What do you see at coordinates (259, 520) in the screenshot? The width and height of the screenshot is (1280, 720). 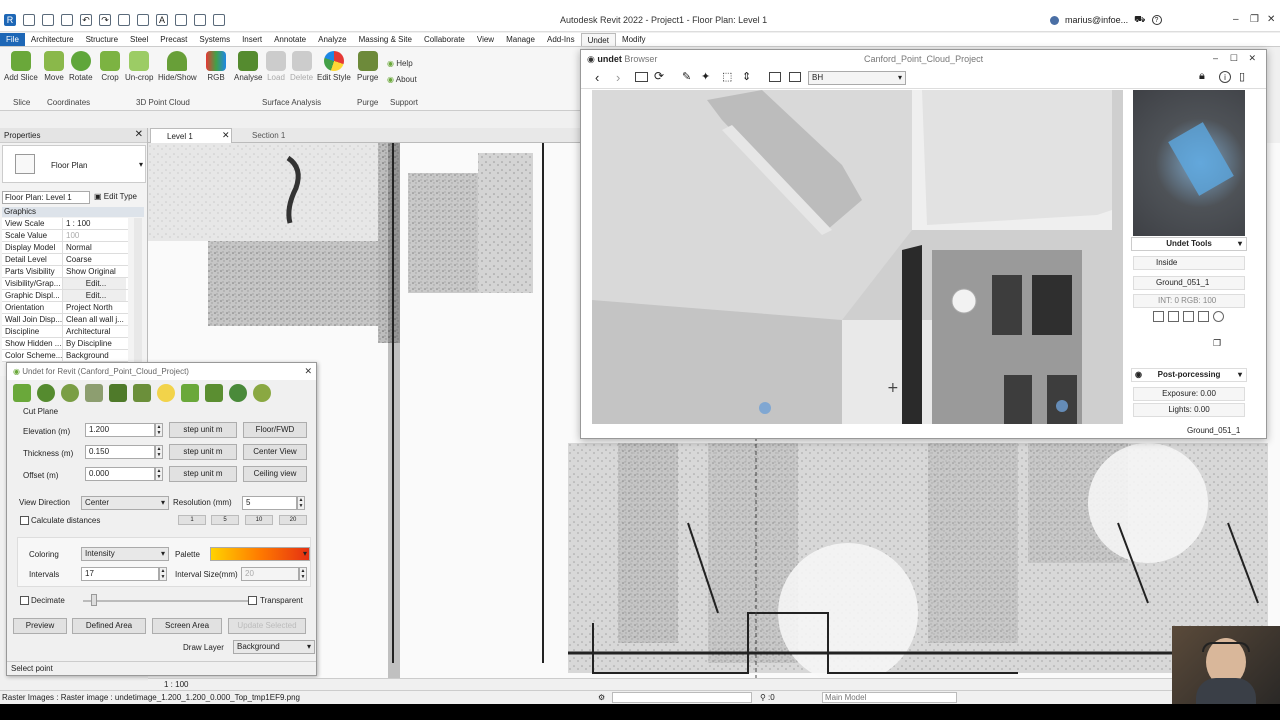 I see `res-preset-10: 10` at bounding box center [259, 520].